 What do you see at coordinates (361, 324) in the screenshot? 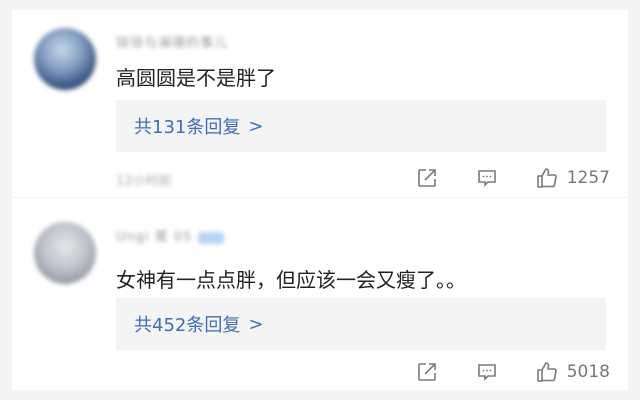
I see `replies-link: 共452条回复 >` at bounding box center [361, 324].